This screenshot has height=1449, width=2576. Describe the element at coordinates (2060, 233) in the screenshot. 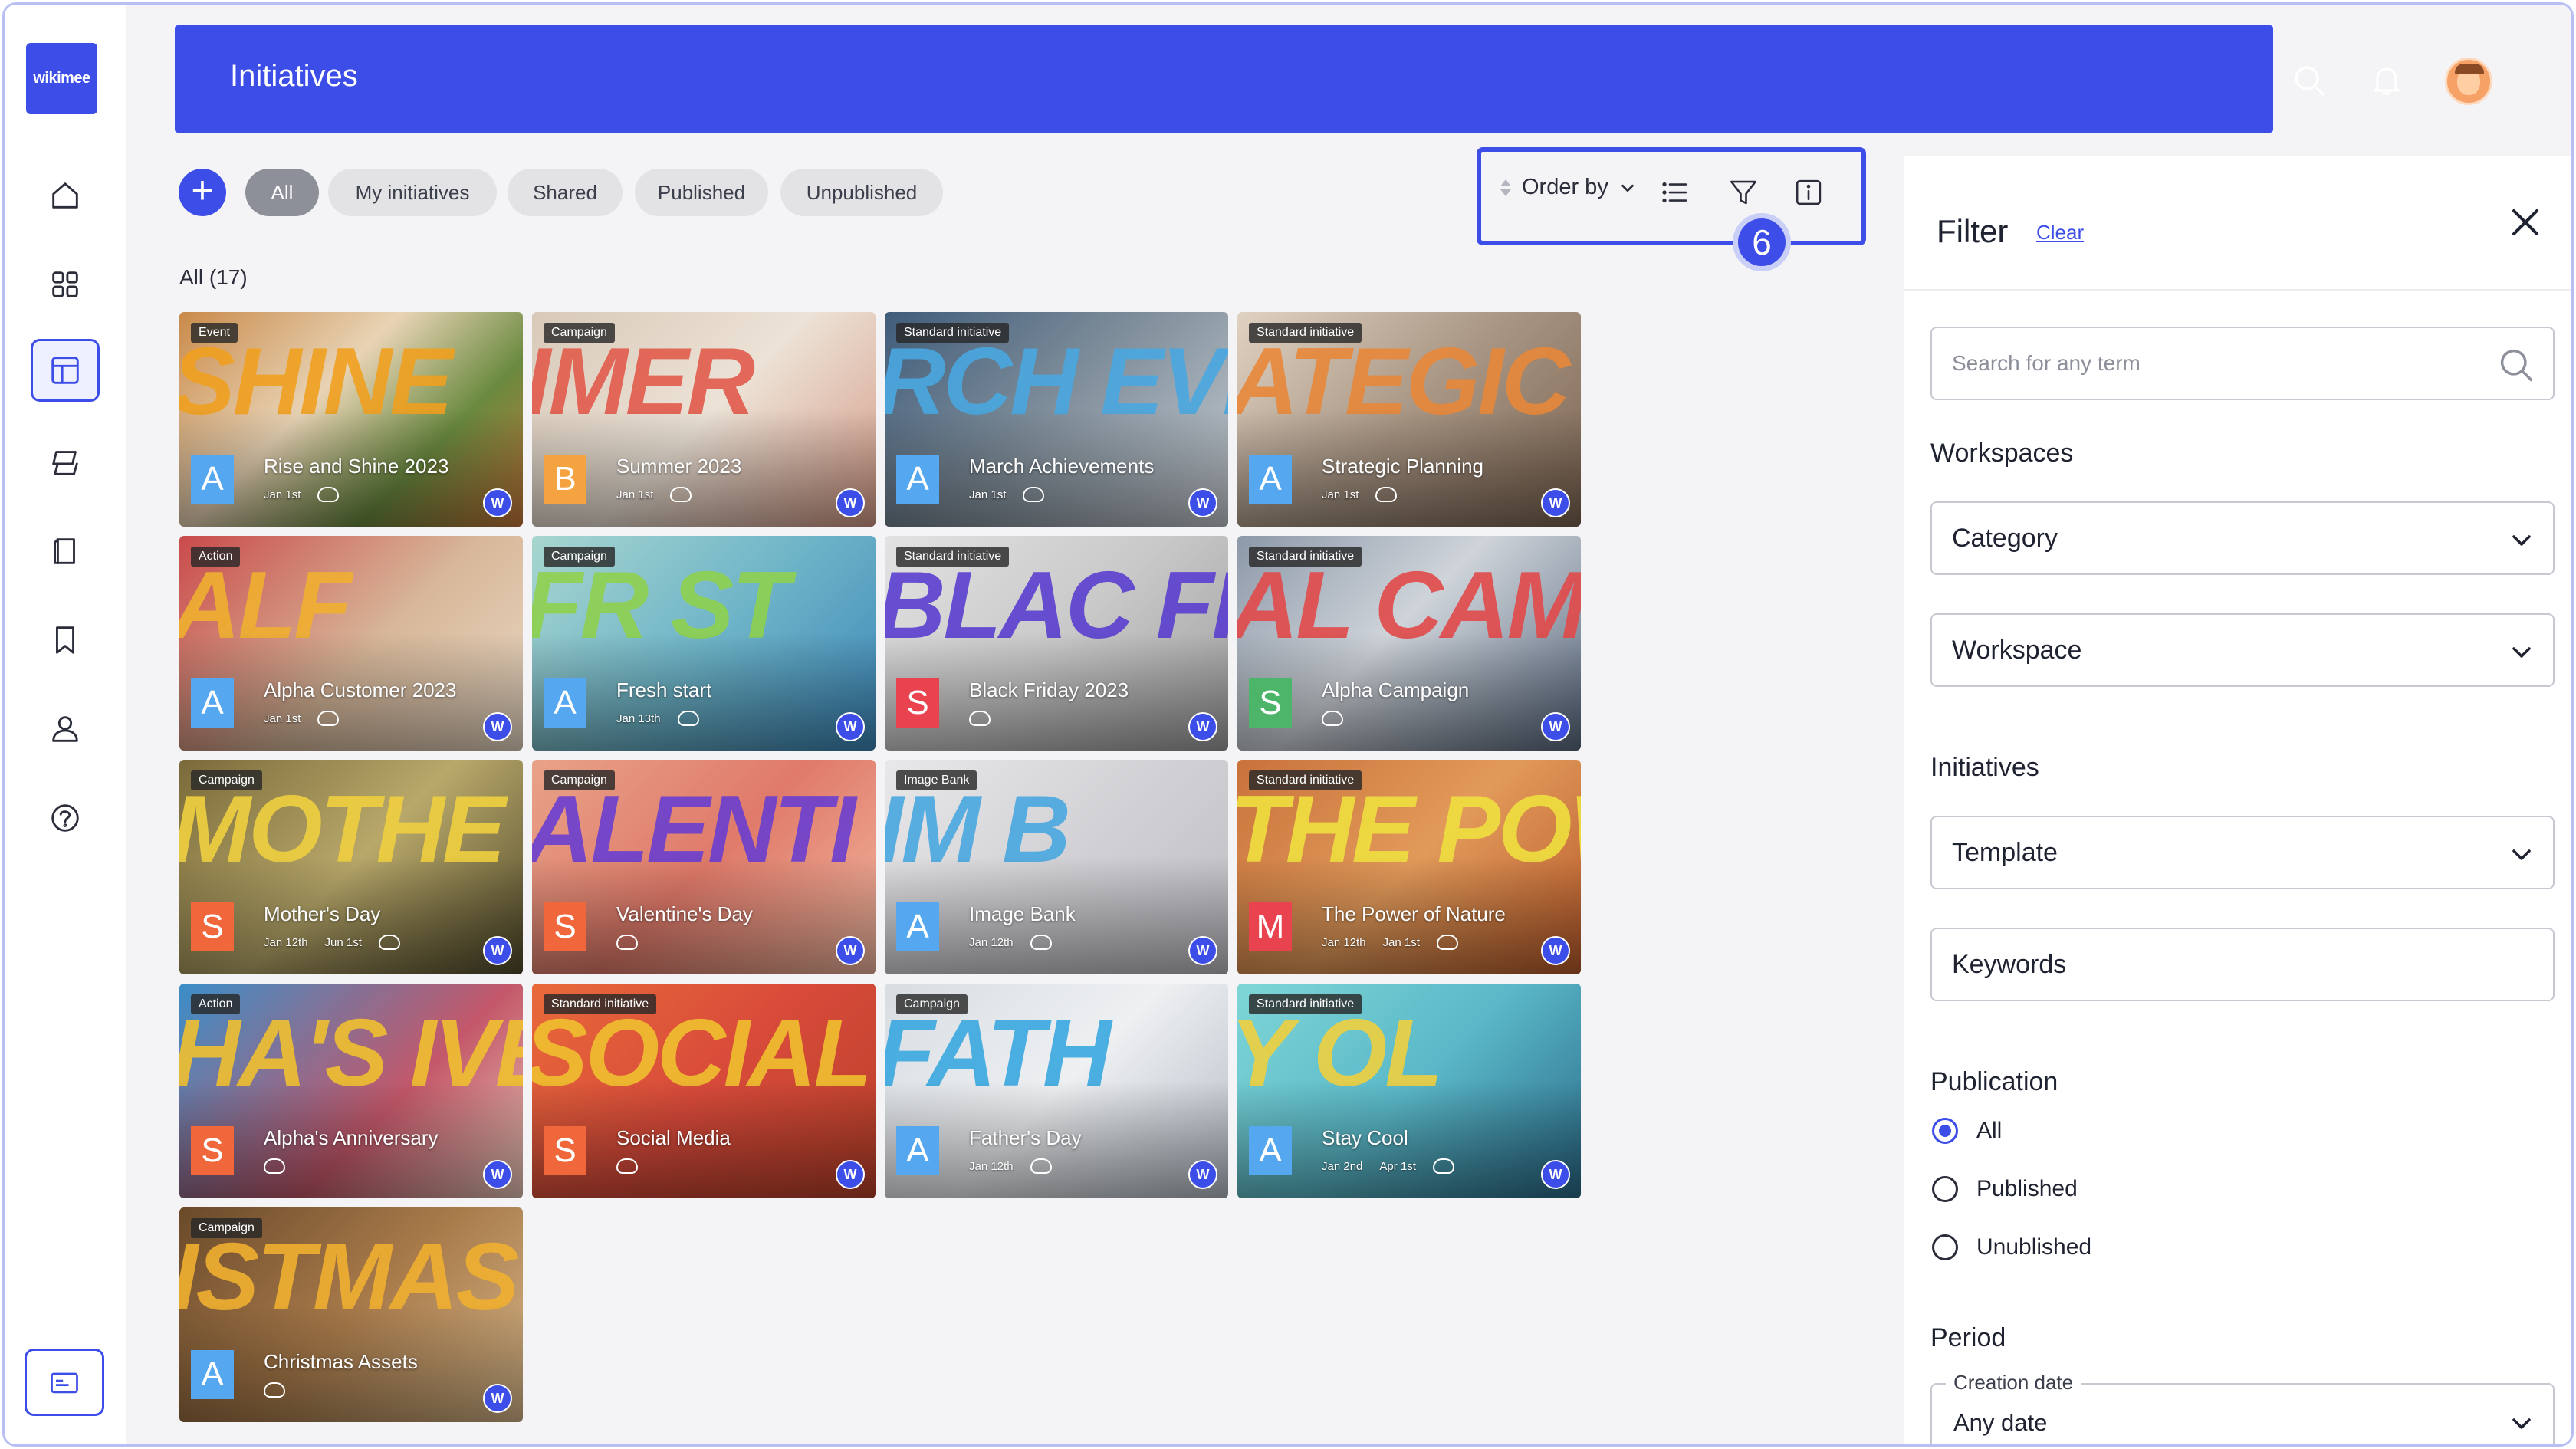

I see `clear-filters-link: Clear` at that location.